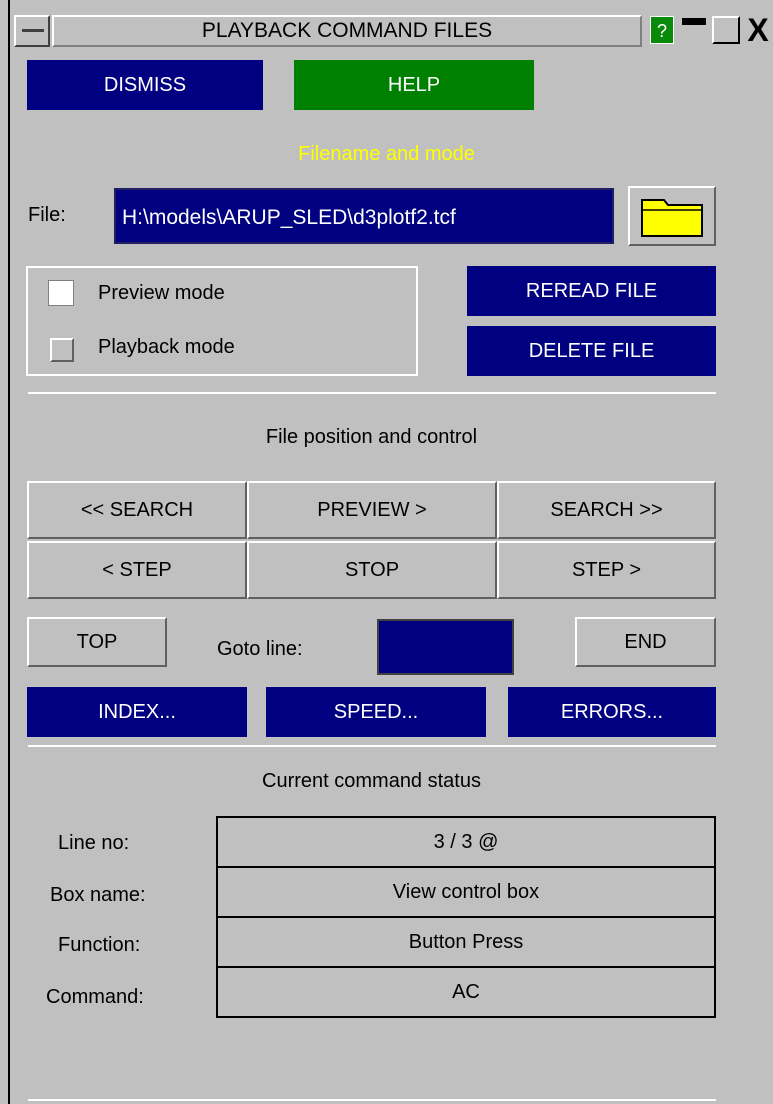 Image resolution: width=773 pixels, height=1104 pixels. Describe the element at coordinates (466, 842) in the screenshot. I see `status-value-line: 3 / 3 @` at that location.